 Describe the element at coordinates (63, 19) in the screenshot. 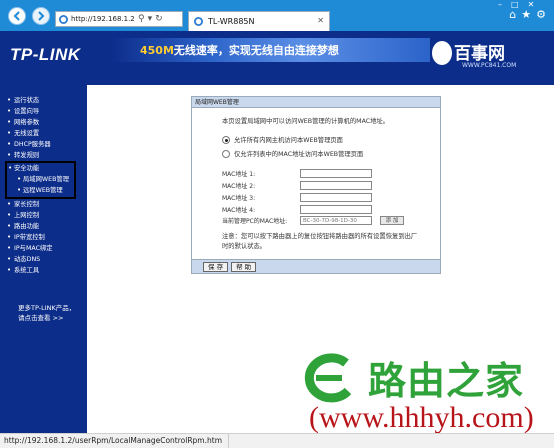

I see `ie-icon` at that location.